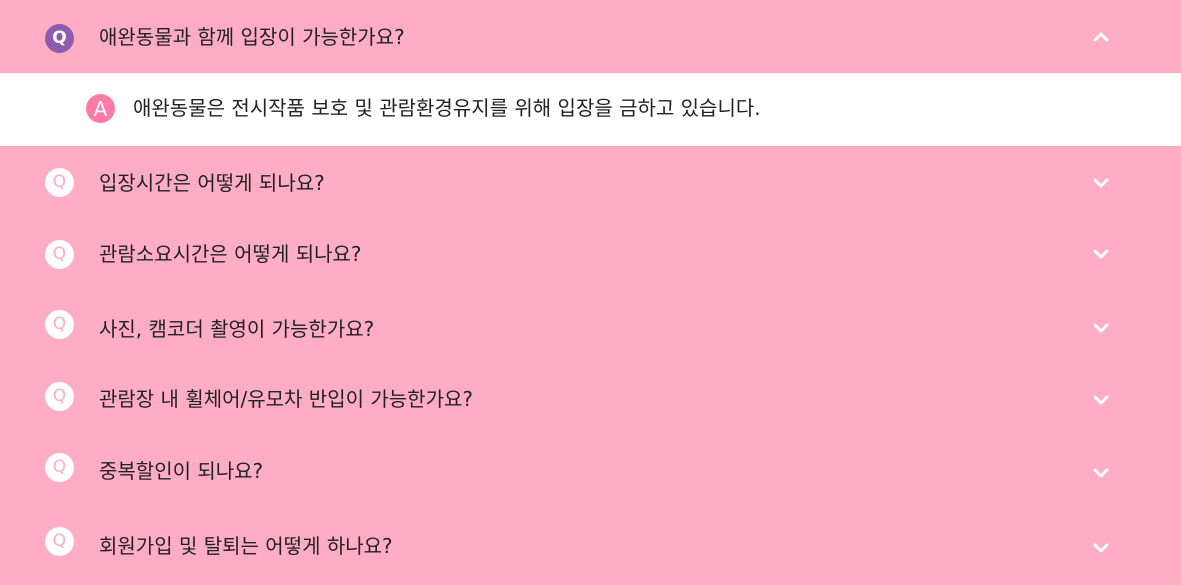 This screenshot has height=585, width=1181. Describe the element at coordinates (181, 471) in the screenshot. I see `faq-question-text: 중복할인이 되나요?` at that location.